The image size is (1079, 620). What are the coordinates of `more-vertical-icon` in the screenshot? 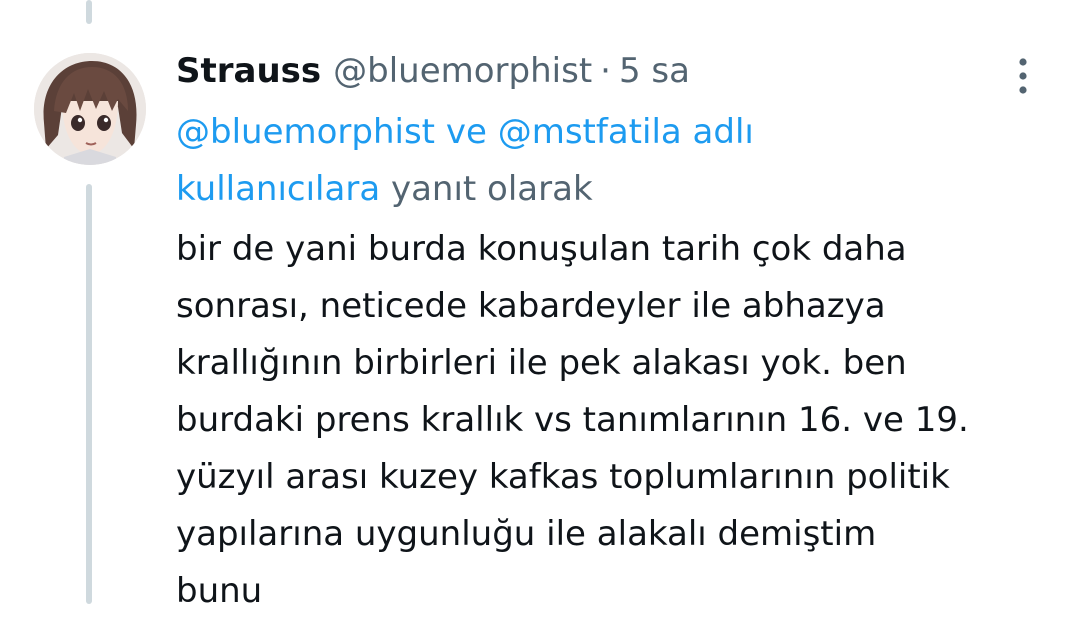 It's located at (1023, 76).